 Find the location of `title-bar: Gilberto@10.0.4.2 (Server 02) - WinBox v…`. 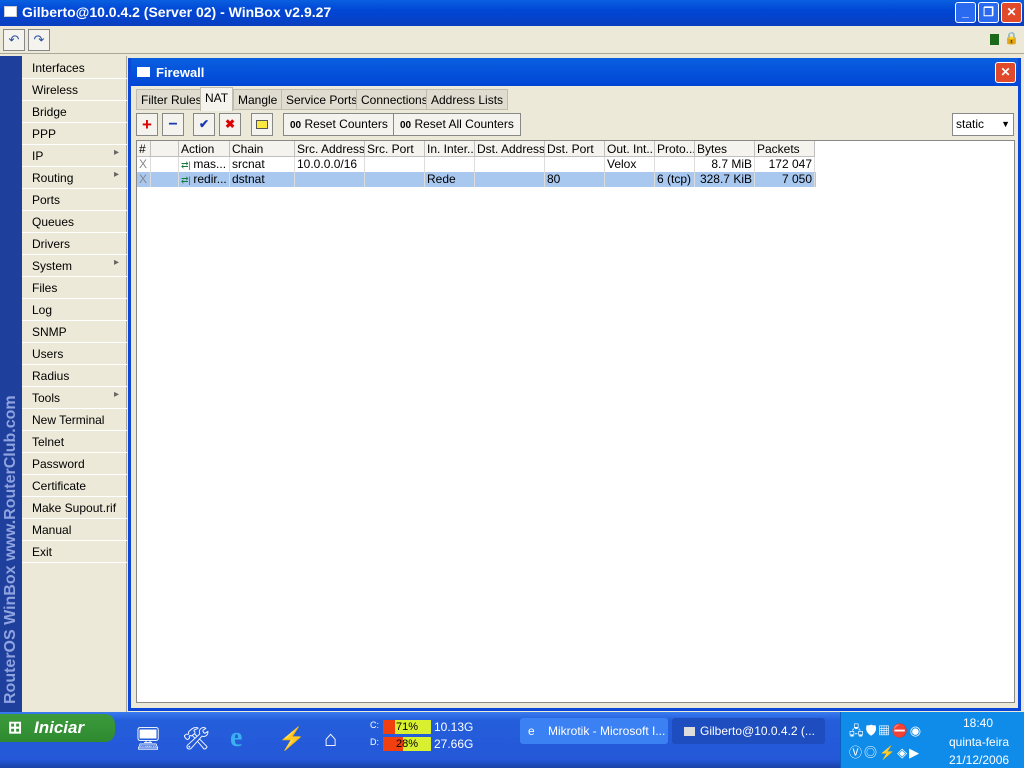

title-bar: Gilberto@10.0.4.2 (Server 02) - WinBox v… is located at coordinates (512, 13).